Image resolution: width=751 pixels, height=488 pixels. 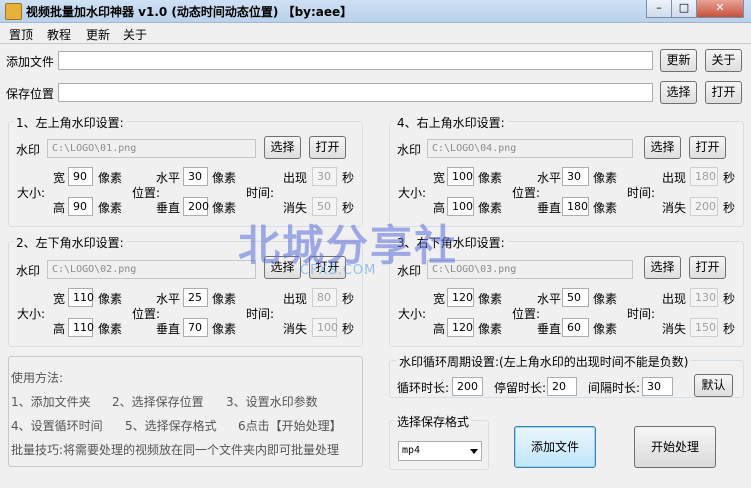 I want to click on overlay-watermark-url: CFXS.COM, so click(x=338, y=270).